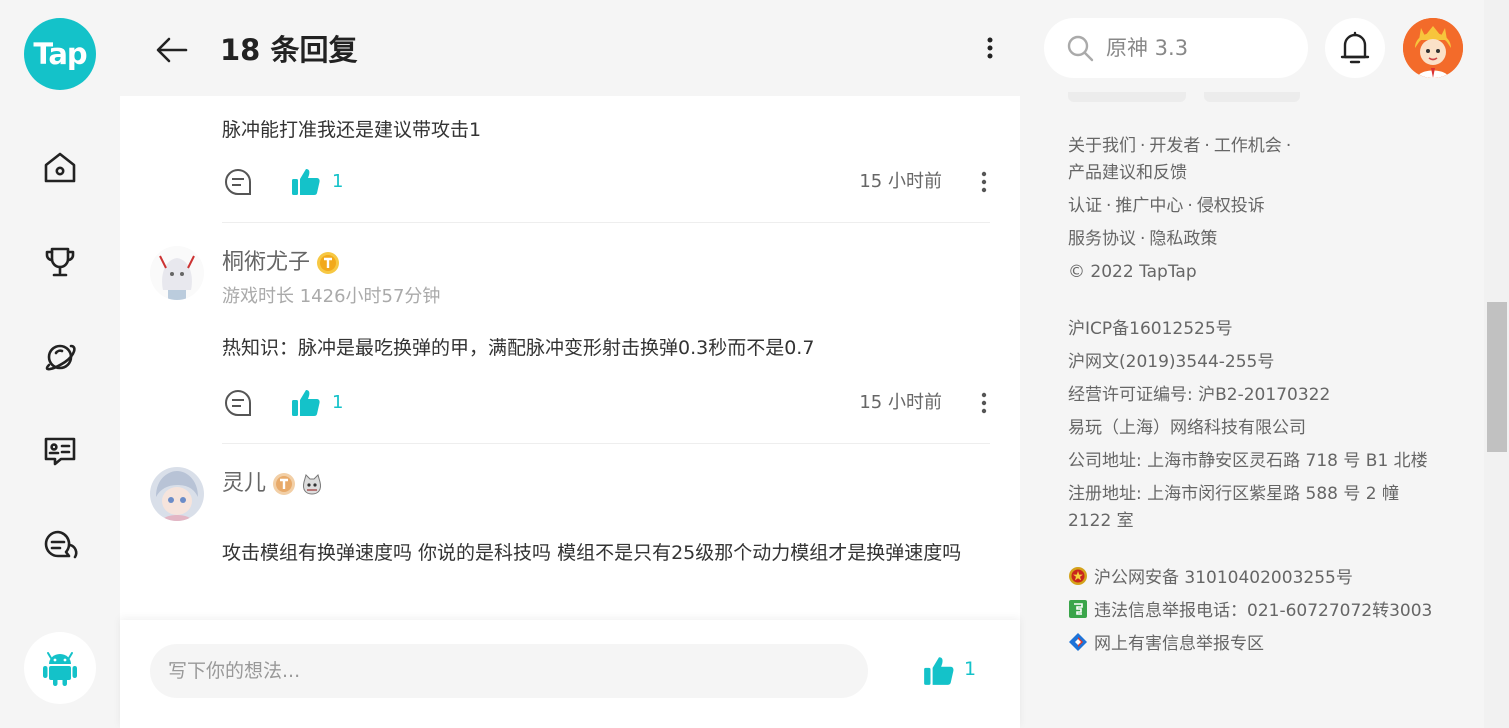  Describe the element at coordinates (60, 546) in the screenshot. I see `chat-icon` at that location.